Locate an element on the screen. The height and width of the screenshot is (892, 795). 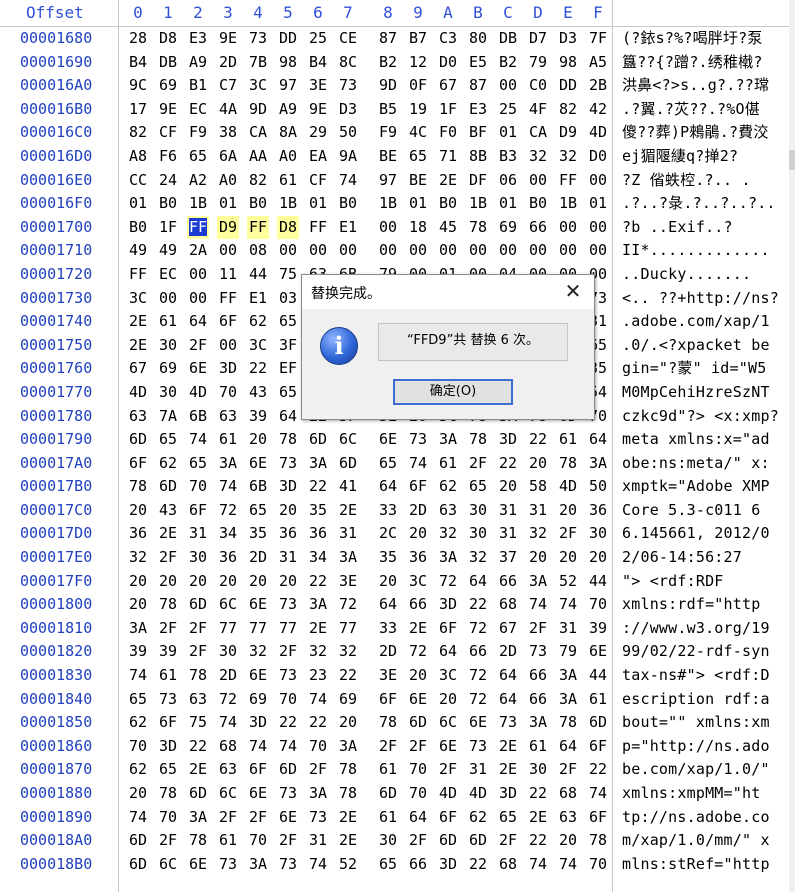
hex-byte: 6E is located at coordinates (478, 723).